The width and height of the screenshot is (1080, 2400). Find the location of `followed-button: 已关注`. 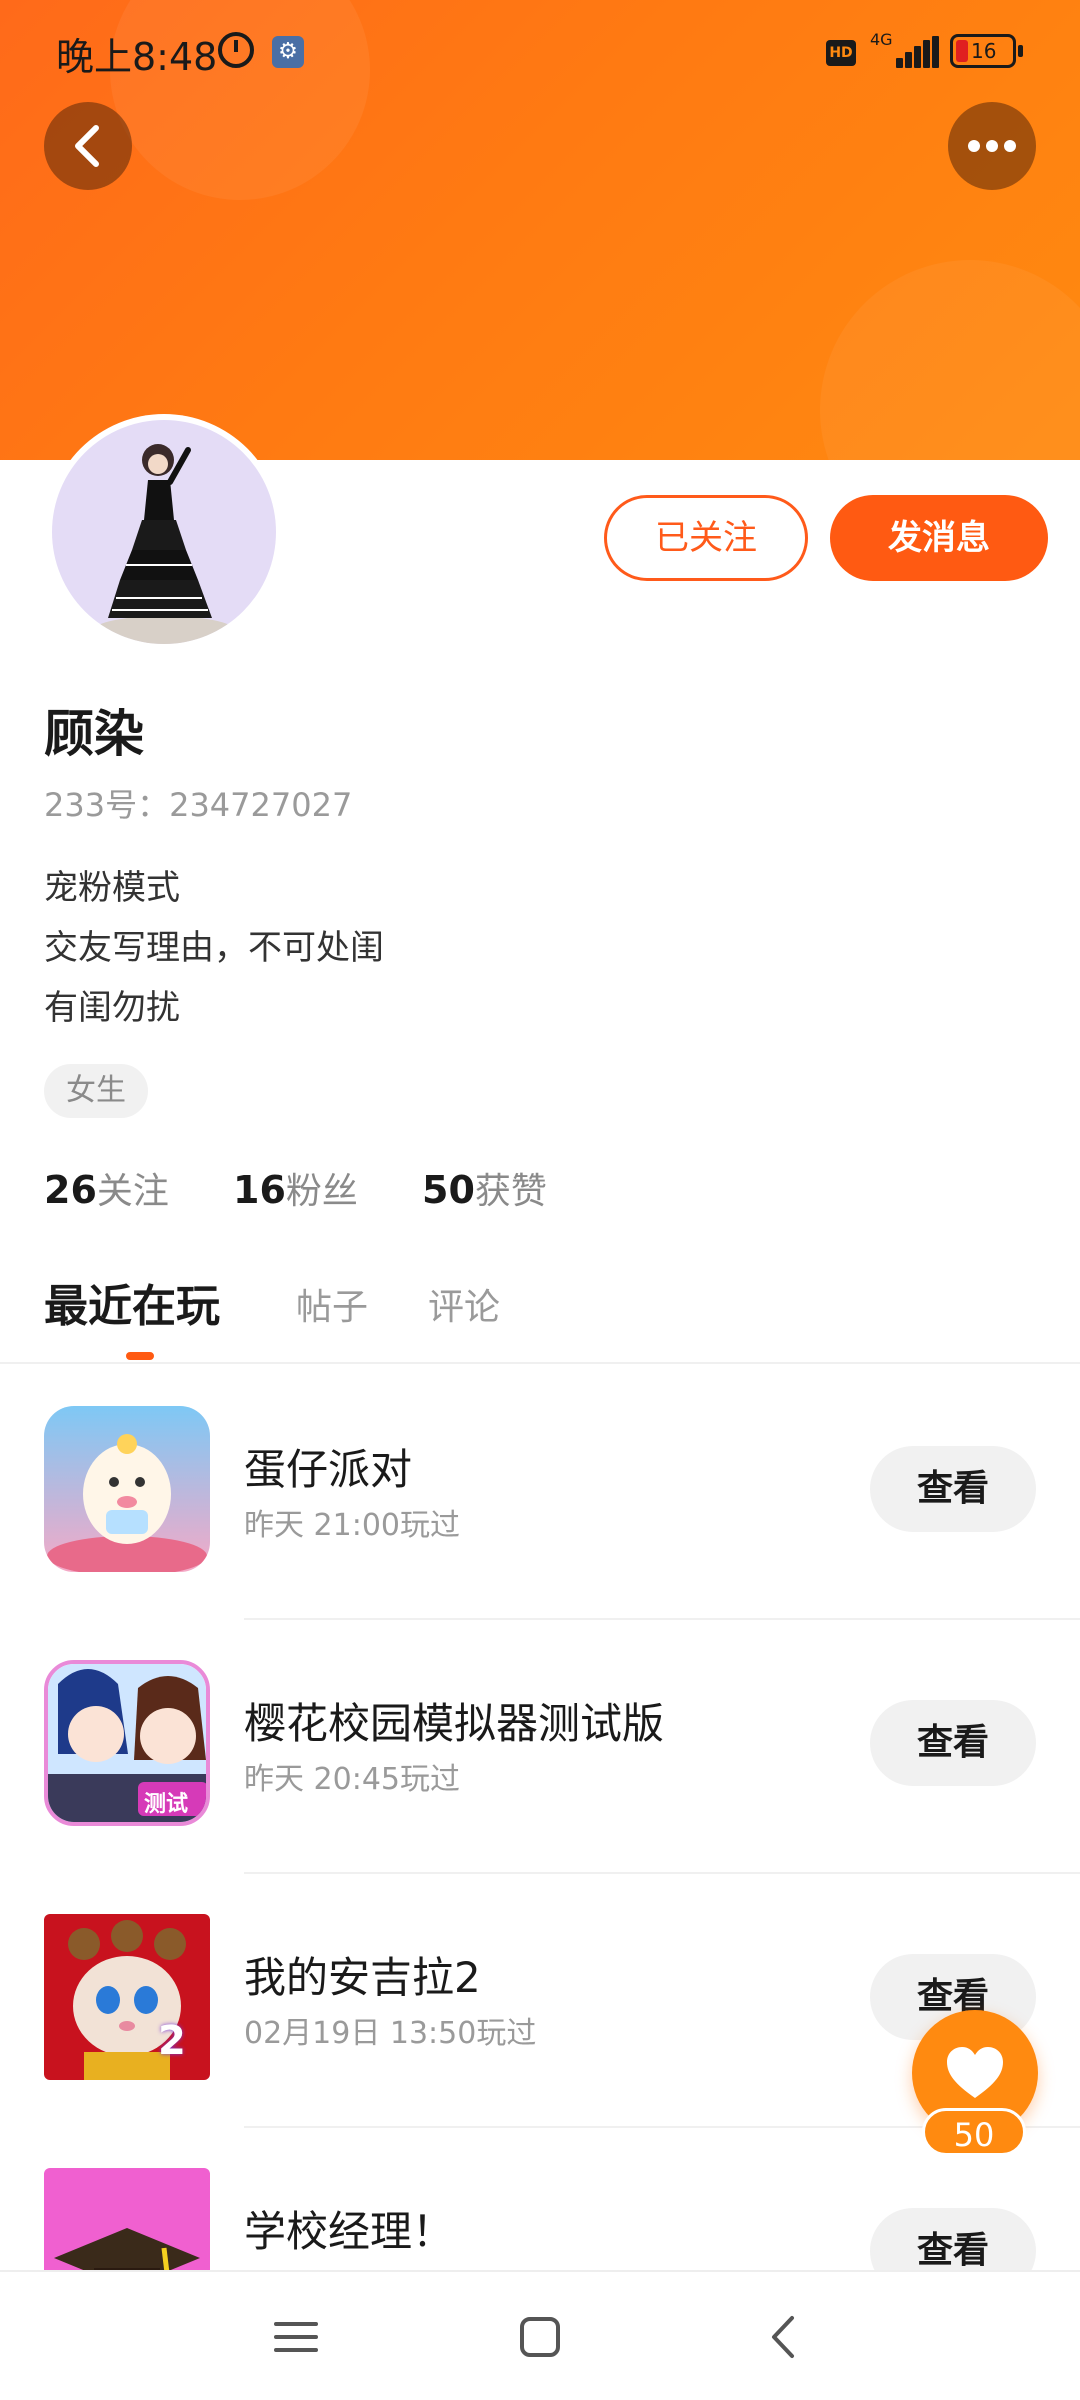

followed-button: 已关注 is located at coordinates (706, 538).